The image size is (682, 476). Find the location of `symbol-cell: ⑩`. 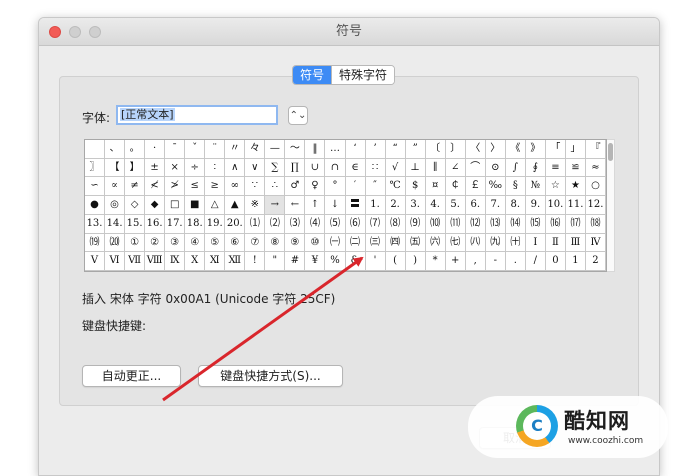

symbol-cell: ⑩ is located at coordinates (315, 243).